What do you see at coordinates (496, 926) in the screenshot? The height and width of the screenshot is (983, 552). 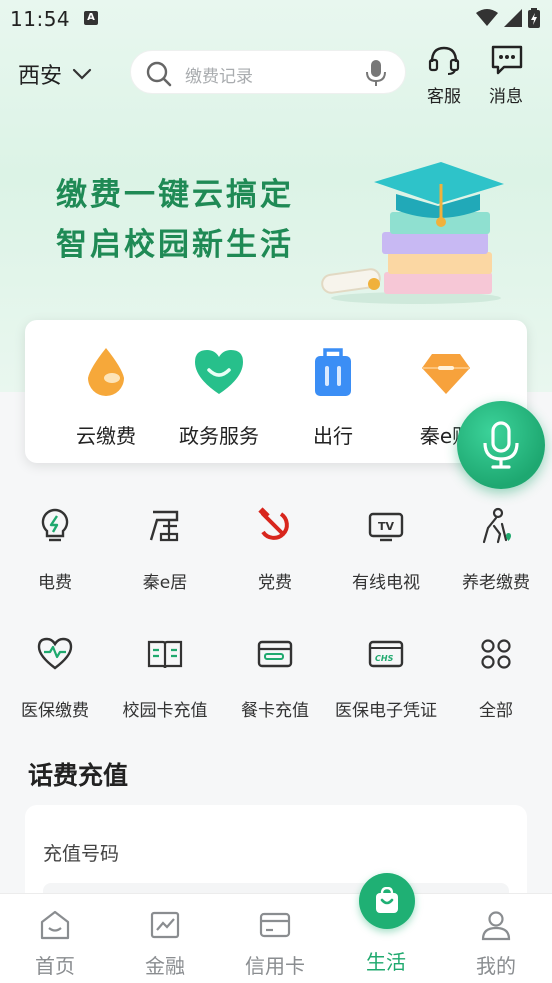 I see `profile-icon` at bounding box center [496, 926].